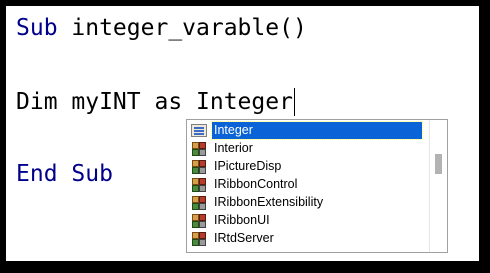 The width and height of the screenshot is (490, 273). Describe the element at coordinates (308, 220) in the screenshot. I see `autocomplete-item: IRibbonUI` at that location.